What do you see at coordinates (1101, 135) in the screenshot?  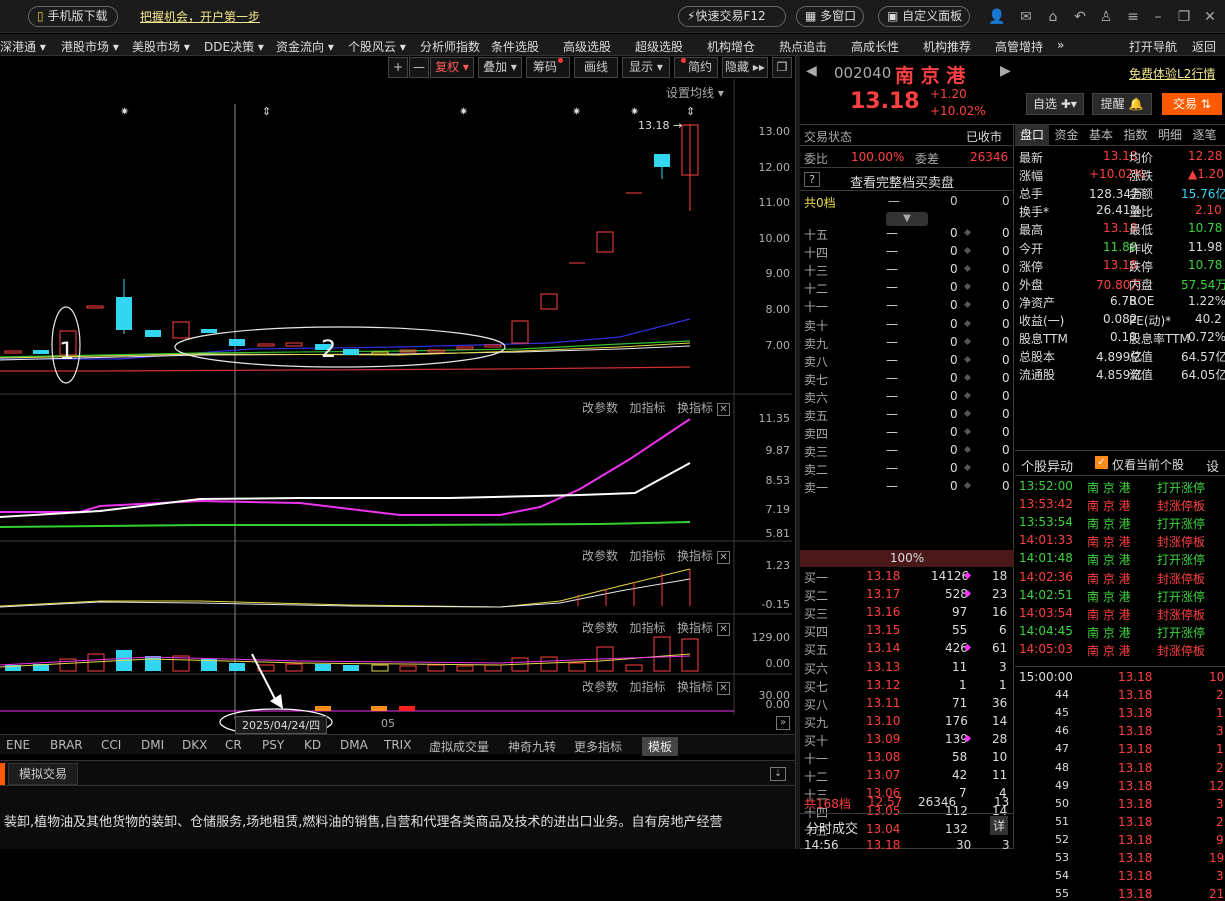 I see `quote-tab: 基本` at bounding box center [1101, 135].